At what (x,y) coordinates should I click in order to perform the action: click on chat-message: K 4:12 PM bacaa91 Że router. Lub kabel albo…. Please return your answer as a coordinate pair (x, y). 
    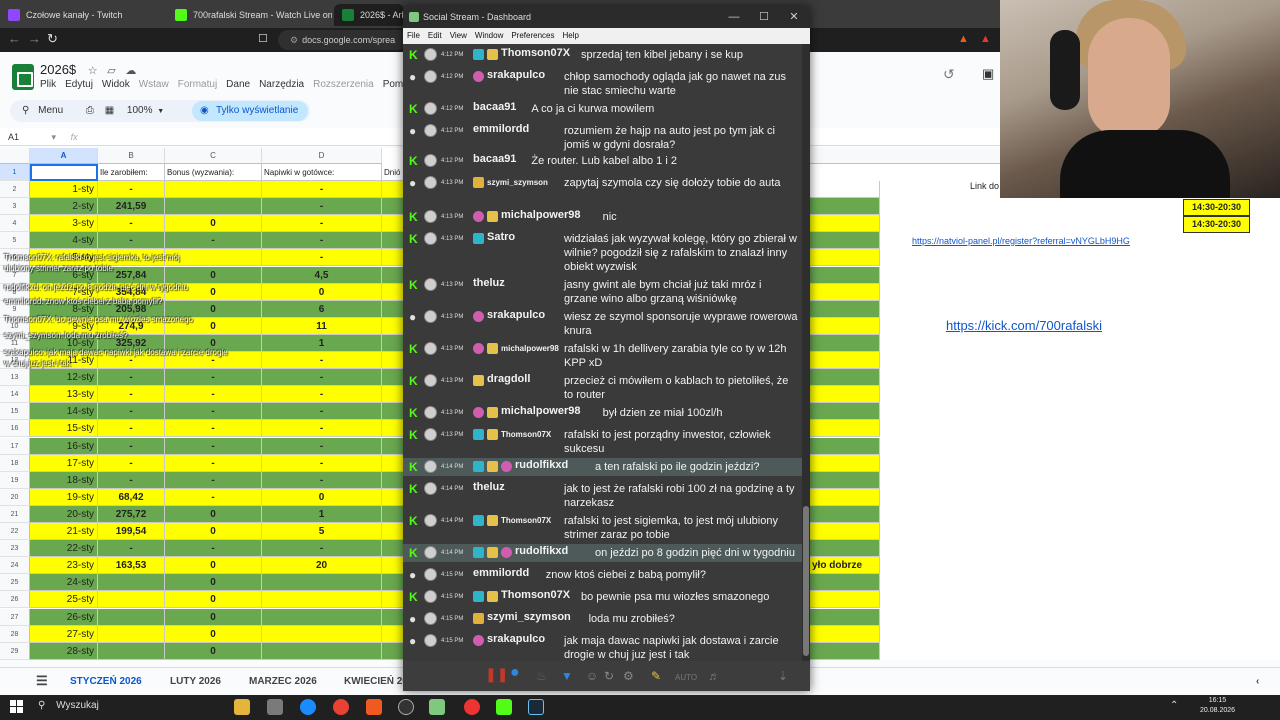
    Looking at the image, I should click on (602, 161).